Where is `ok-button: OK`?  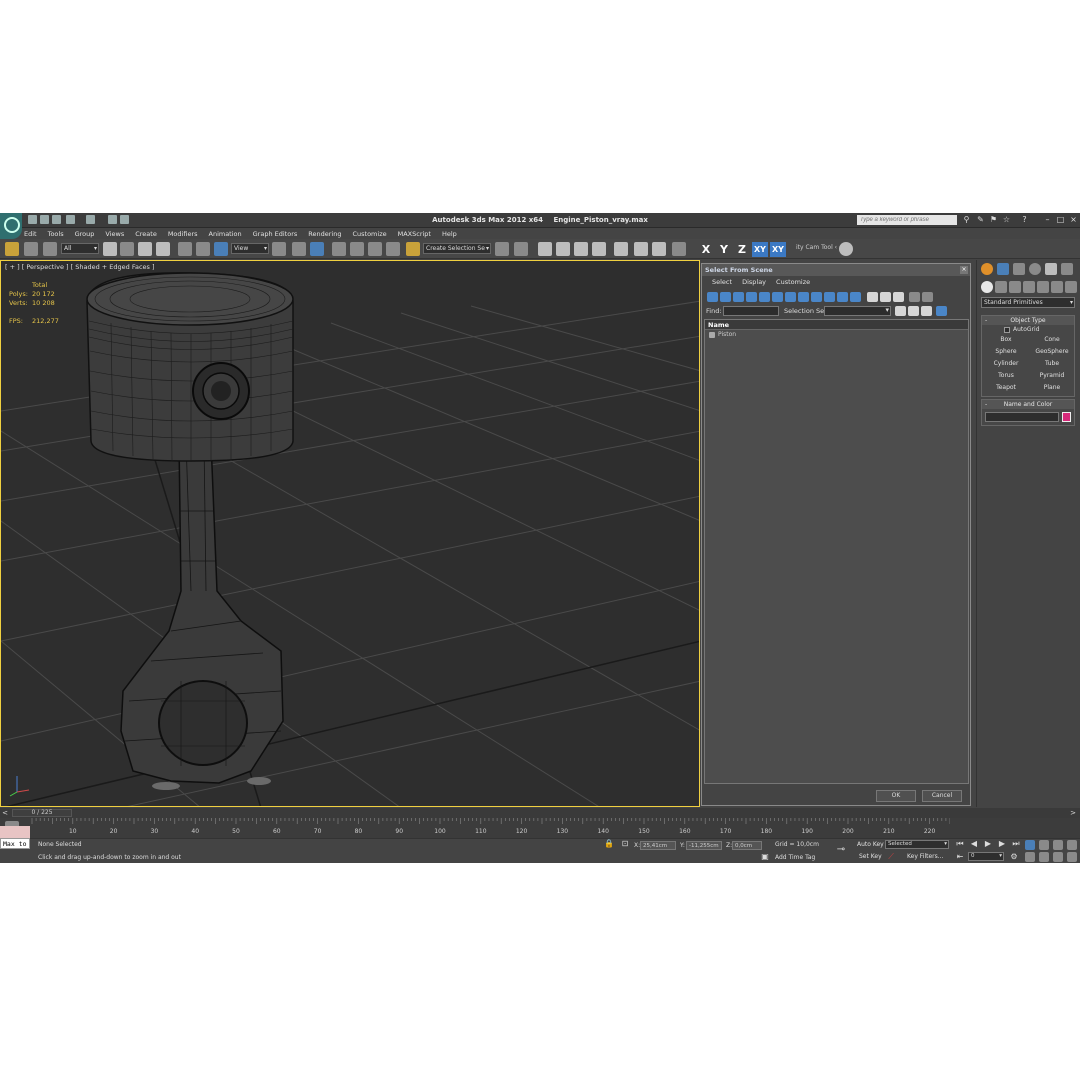 ok-button: OK is located at coordinates (896, 796).